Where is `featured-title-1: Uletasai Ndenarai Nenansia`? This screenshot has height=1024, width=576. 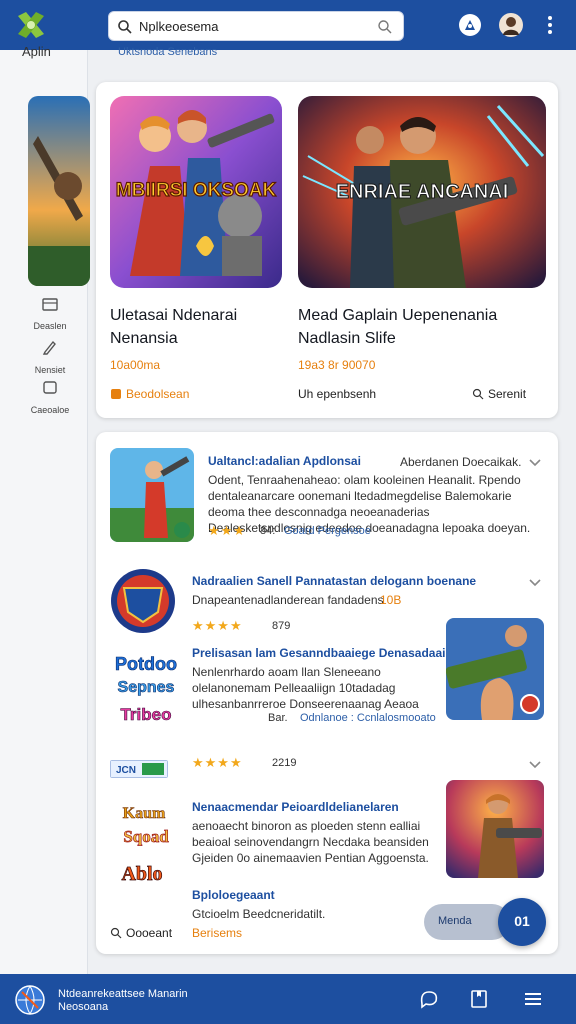 featured-title-1: Uletasai Ndenarai Nenansia is located at coordinates (200, 327).